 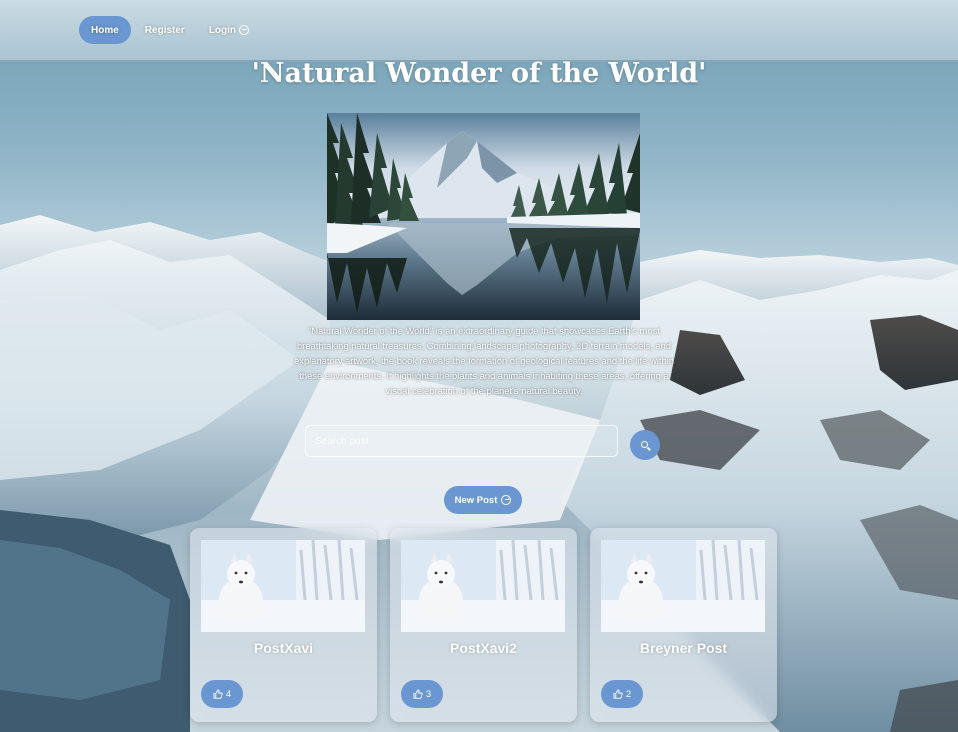 I want to click on post-title: Breyner Post, so click(x=683, y=648).